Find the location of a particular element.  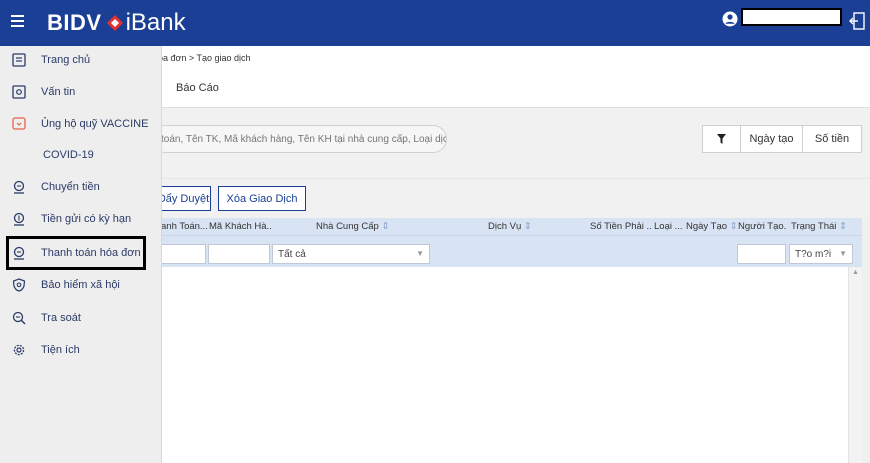

social-insurance-icon is located at coordinates (19, 285).